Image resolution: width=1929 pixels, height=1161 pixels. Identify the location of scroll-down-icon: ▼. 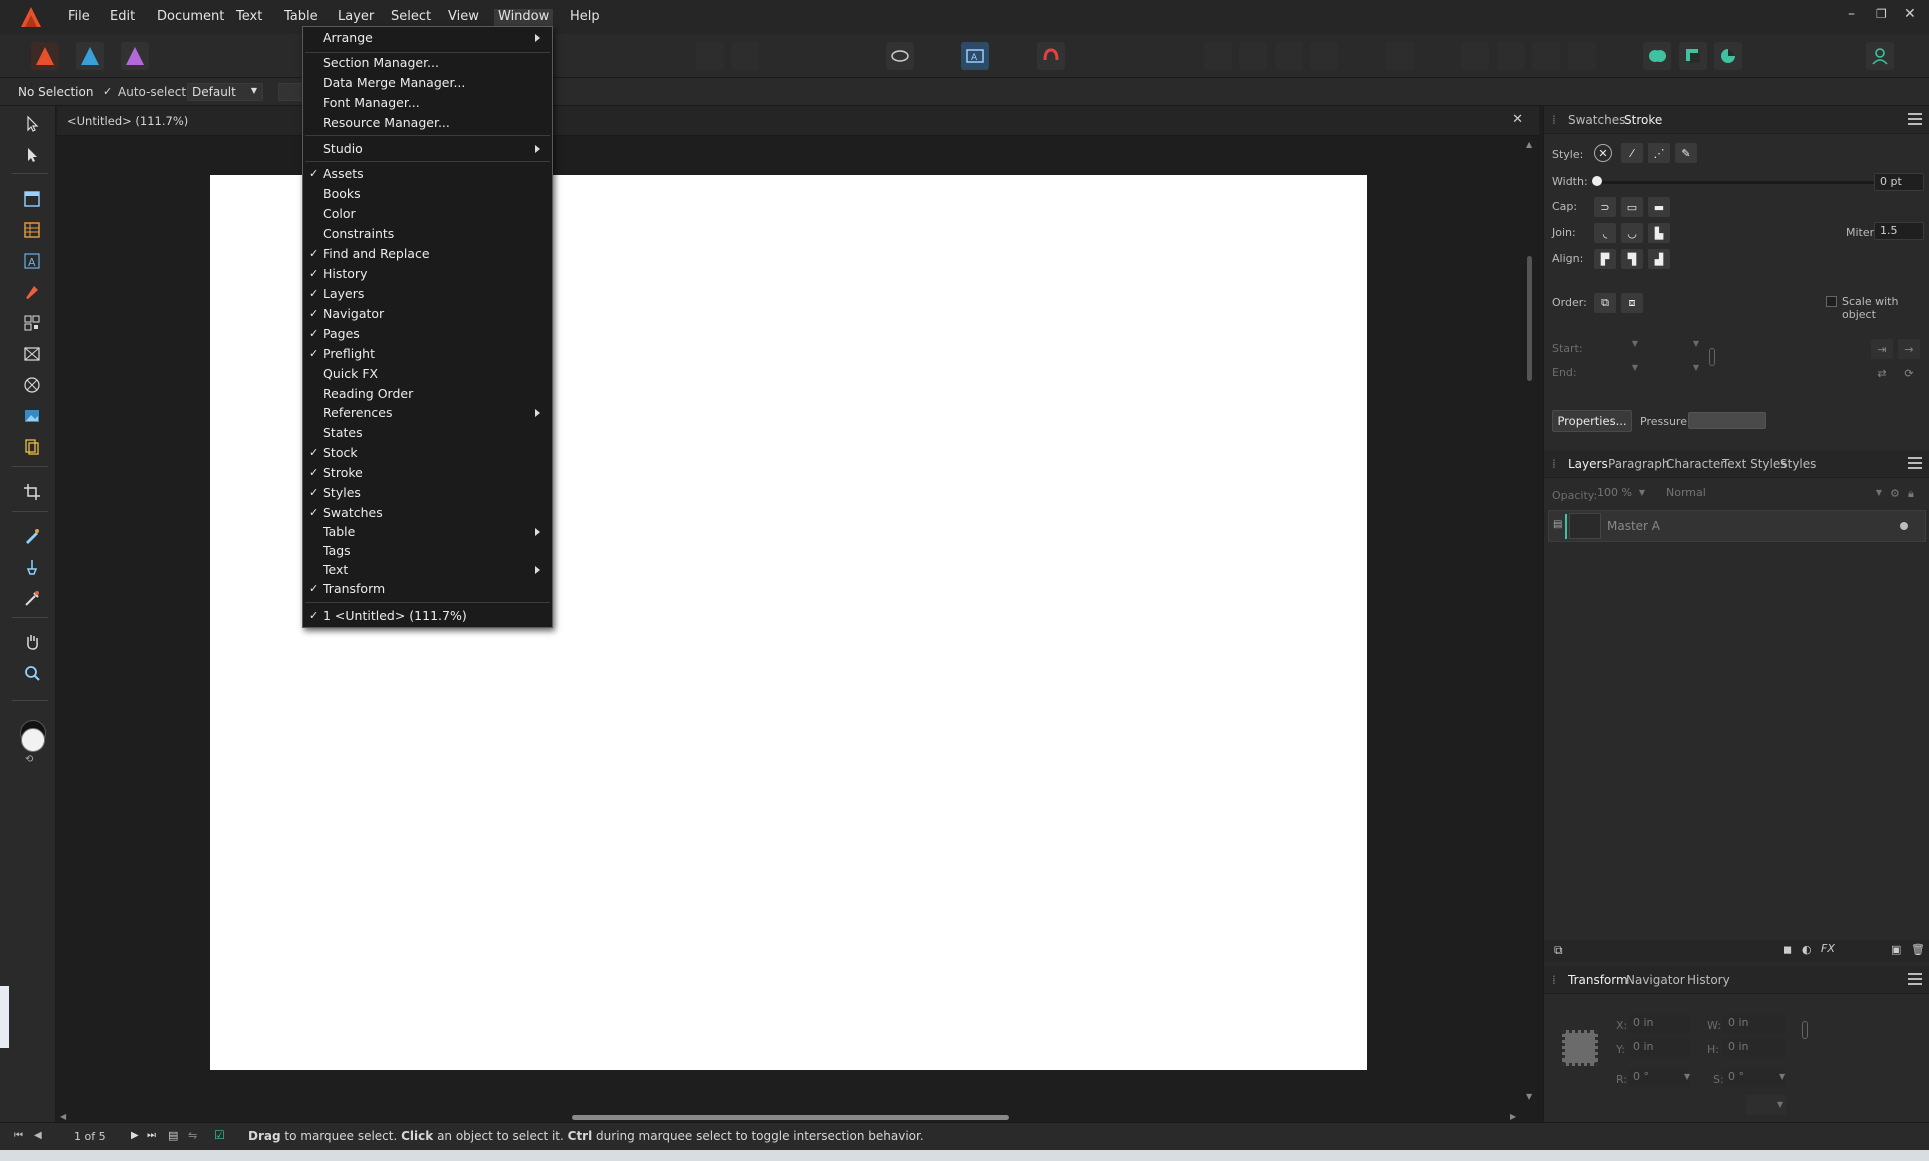
(1529, 1096).